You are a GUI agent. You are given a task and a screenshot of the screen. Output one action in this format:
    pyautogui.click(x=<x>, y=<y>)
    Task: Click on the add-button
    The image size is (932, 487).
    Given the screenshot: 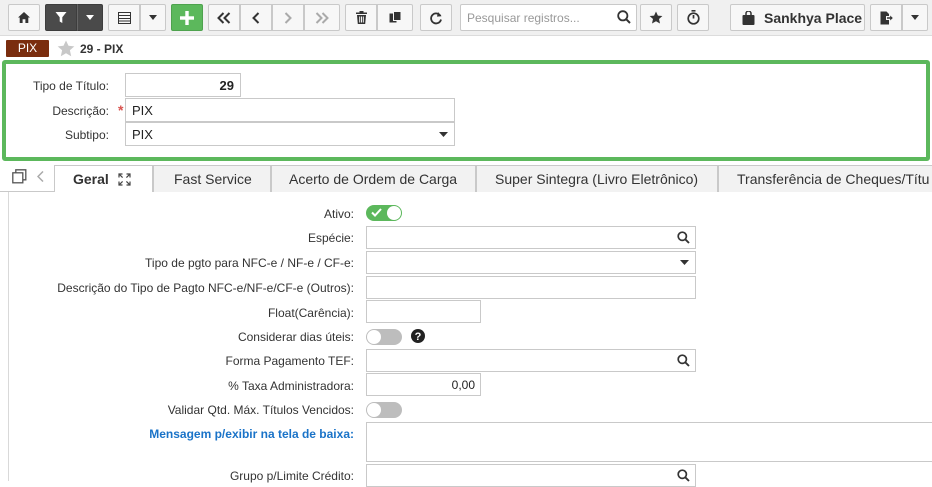 What is the action you would take?
    pyautogui.click(x=187, y=17)
    